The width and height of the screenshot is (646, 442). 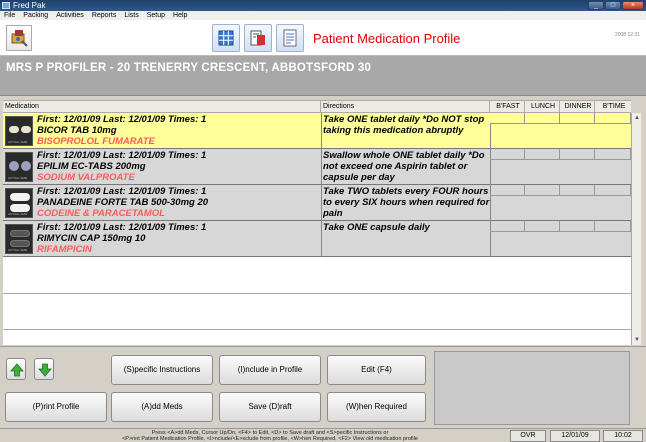 What do you see at coordinates (104, 15) in the screenshot?
I see `menu-reports: Reports` at bounding box center [104, 15].